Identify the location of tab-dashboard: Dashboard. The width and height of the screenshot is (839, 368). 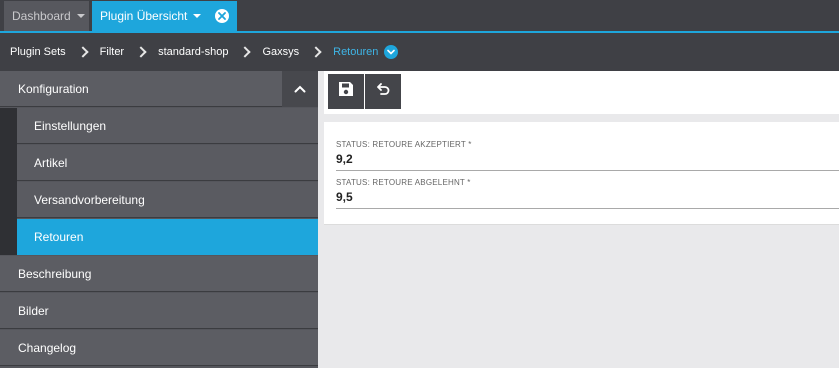
(46, 16).